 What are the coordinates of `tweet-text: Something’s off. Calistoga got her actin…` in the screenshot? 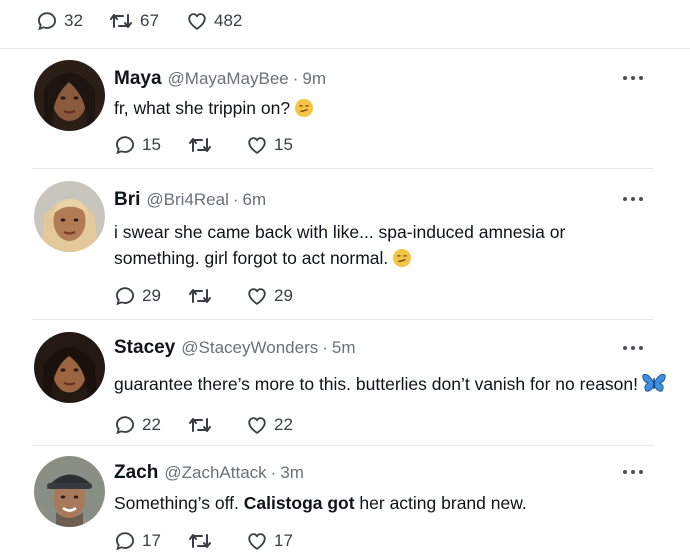 It's located at (389, 503).